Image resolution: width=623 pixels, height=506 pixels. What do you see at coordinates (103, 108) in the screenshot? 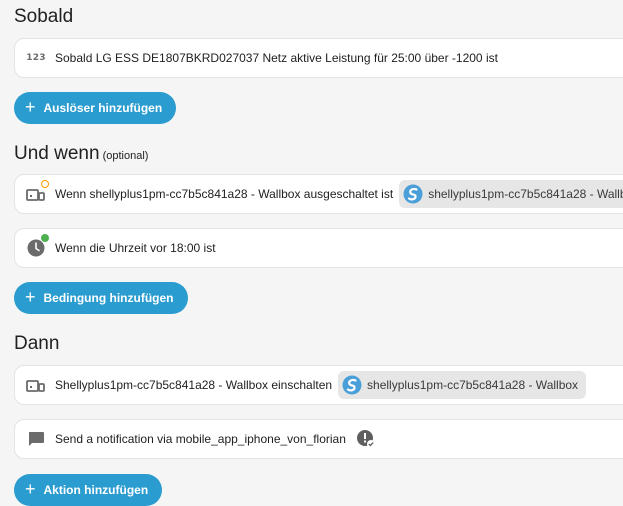
I see `add-trigger-label: Auslöser hinzufügen` at bounding box center [103, 108].